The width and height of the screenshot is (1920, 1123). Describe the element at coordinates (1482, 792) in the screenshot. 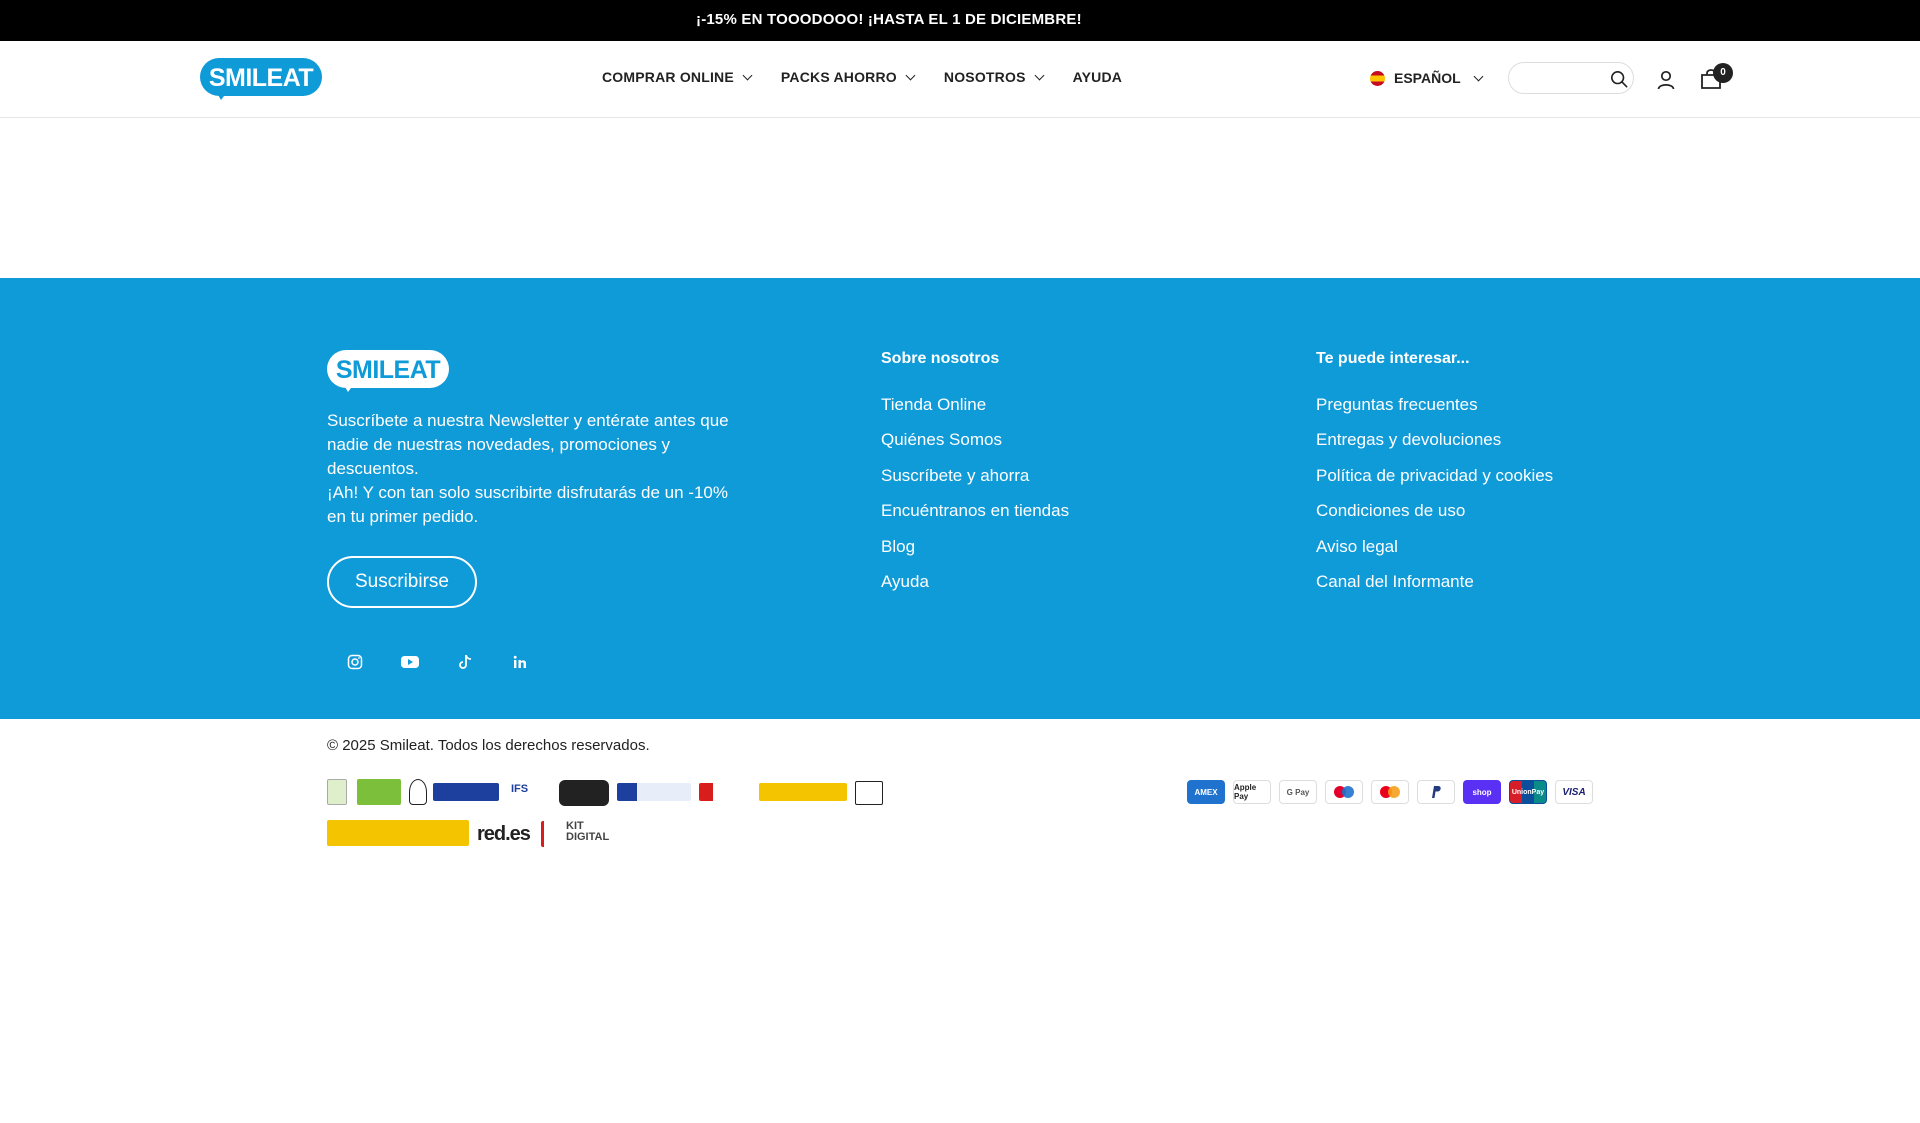

I see `shop-pay-icon: shop` at that location.